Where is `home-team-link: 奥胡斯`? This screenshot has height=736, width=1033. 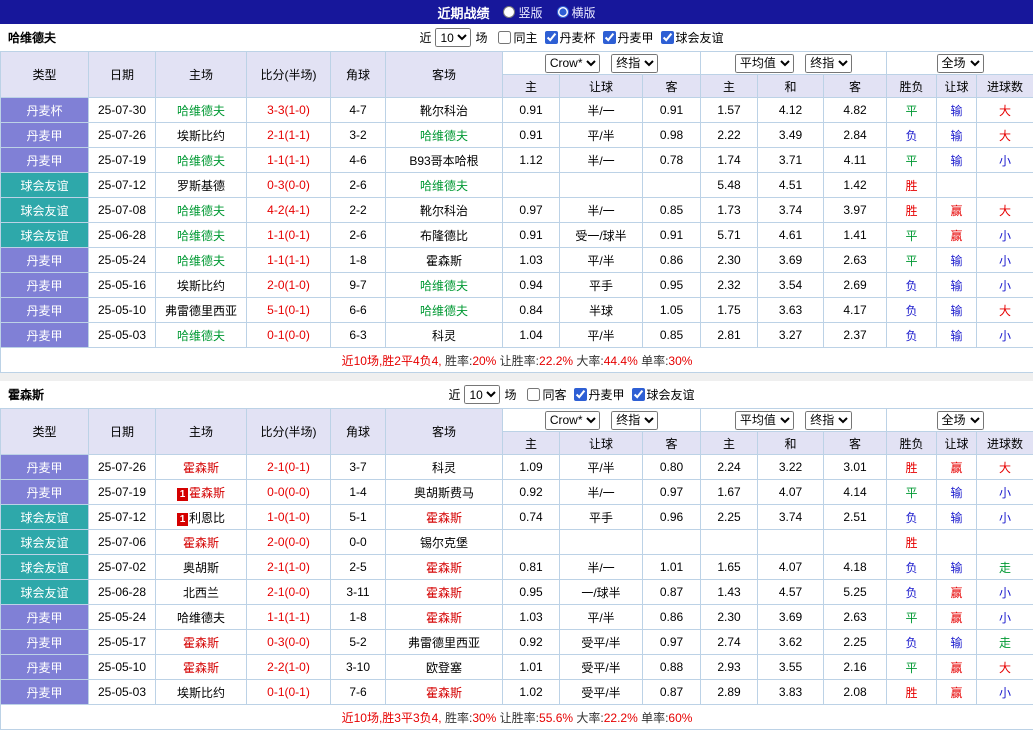 home-team-link: 奥胡斯 is located at coordinates (201, 568).